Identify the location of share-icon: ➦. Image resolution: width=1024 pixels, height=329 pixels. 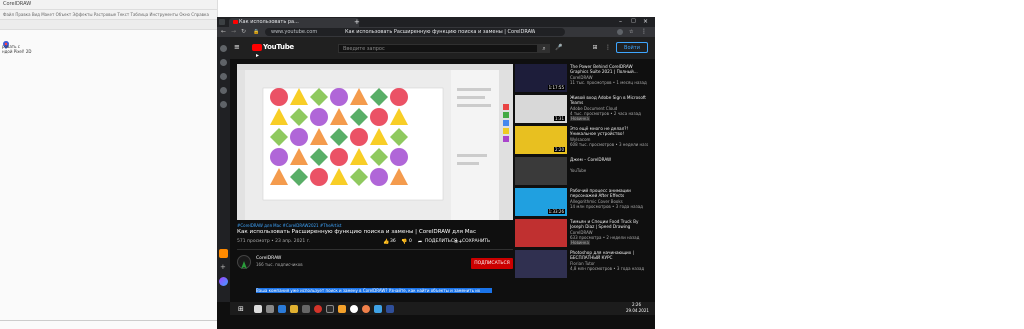
(420, 242).